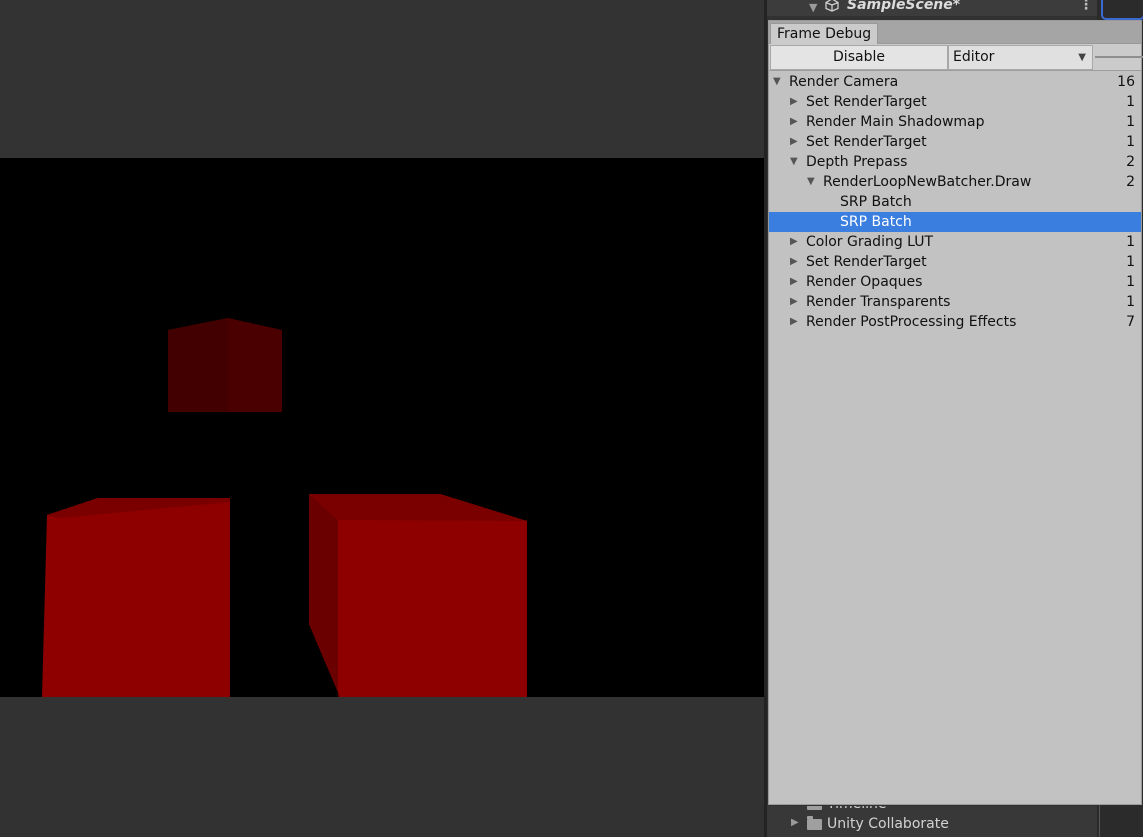 The width and height of the screenshot is (1143, 837). What do you see at coordinates (1086, 6) in the screenshot?
I see `kebab-menu-icon: ⋮` at bounding box center [1086, 6].